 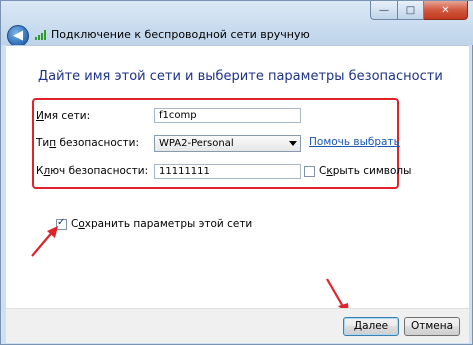 I want to click on security-type-select: WPA2-Personal, so click(x=227, y=143).